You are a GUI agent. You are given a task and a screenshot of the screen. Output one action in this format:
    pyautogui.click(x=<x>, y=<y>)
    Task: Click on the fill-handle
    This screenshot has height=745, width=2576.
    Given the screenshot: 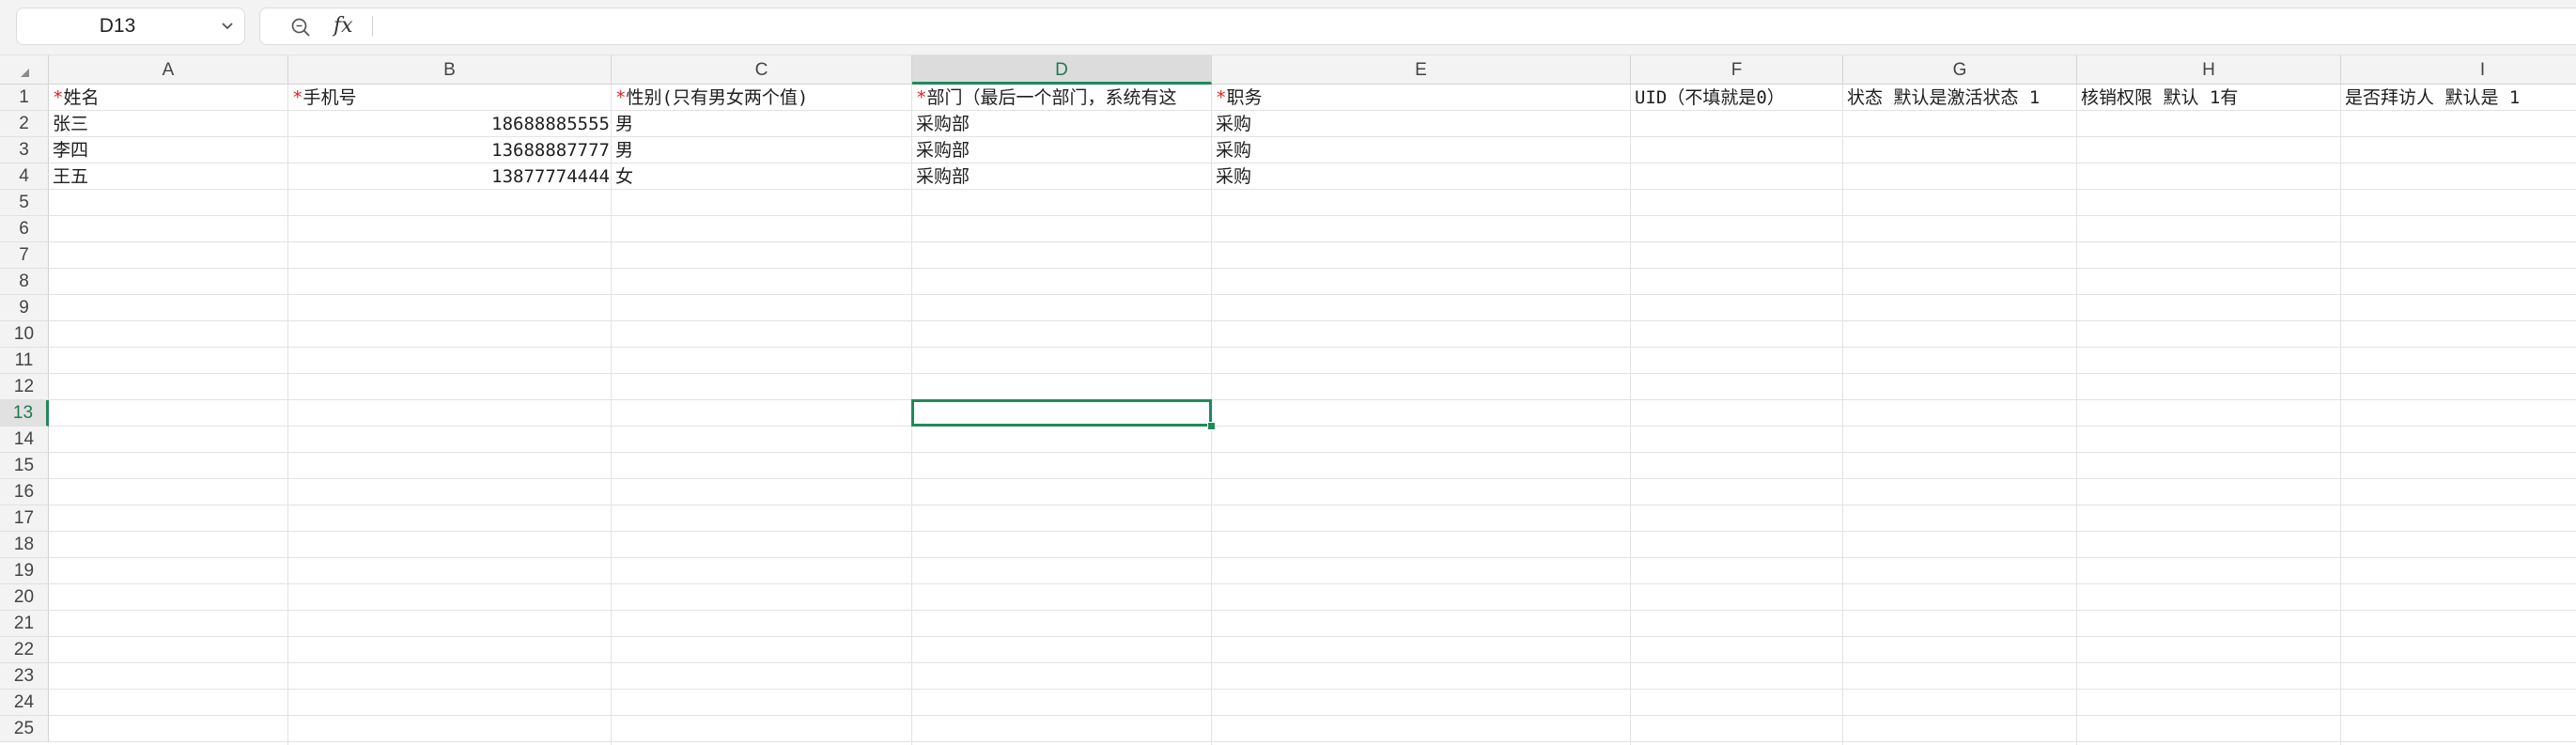 What is the action you would take?
    pyautogui.click(x=1211, y=426)
    